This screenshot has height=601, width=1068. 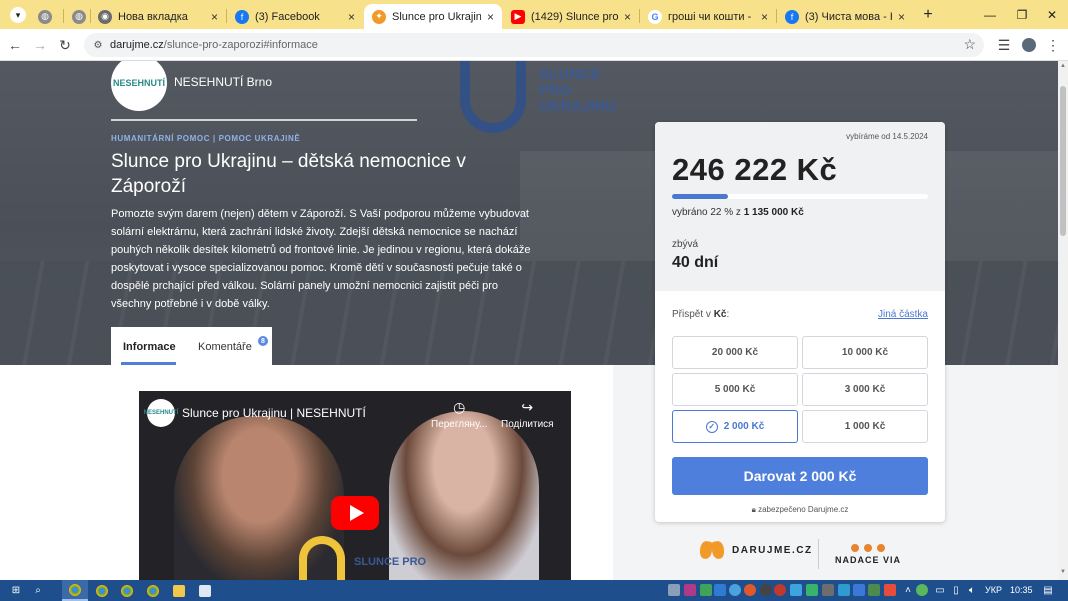 What do you see at coordinates (240, 45) in the screenshot?
I see `url-path: /slunce-pro-zaporozi#informace` at bounding box center [240, 45].